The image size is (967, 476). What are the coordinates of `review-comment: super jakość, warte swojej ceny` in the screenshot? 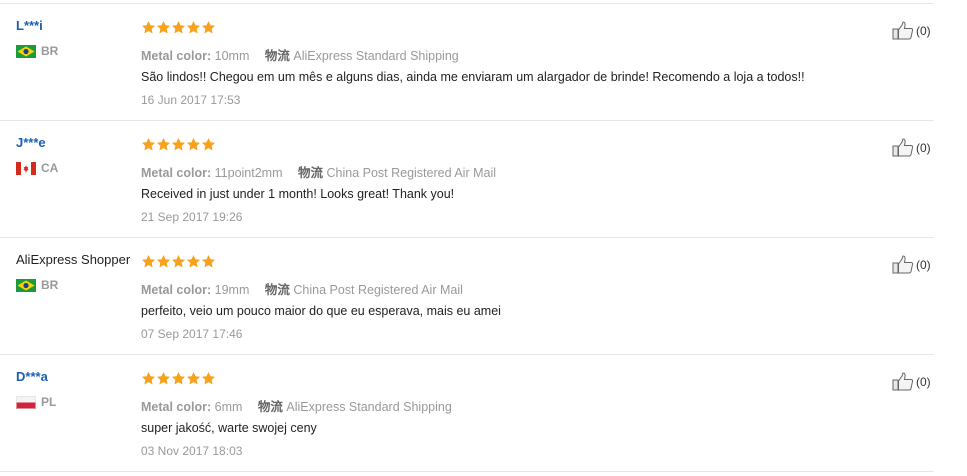 It's located at (229, 428).